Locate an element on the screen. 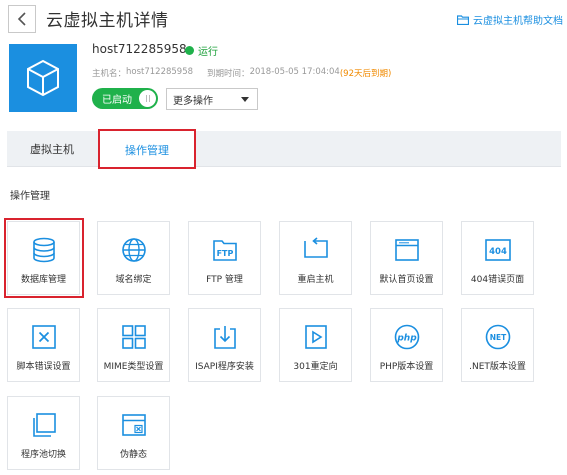 The width and height of the screenshot is (567, 475). more-ops-select: 更多操作 is located at coordinates (212, 99).